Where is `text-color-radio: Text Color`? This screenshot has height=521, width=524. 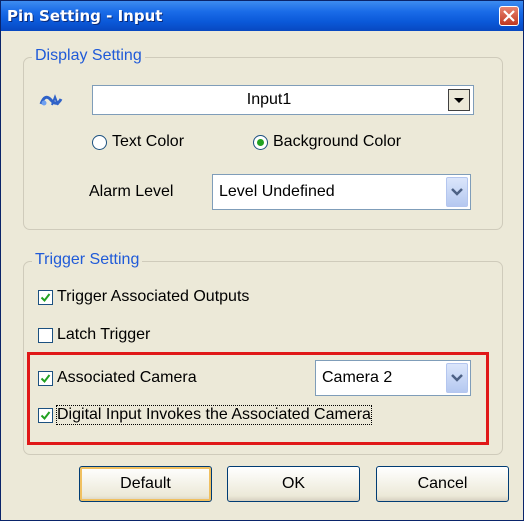 text-color-radio: Text Color is located at coordinates (138, 142).